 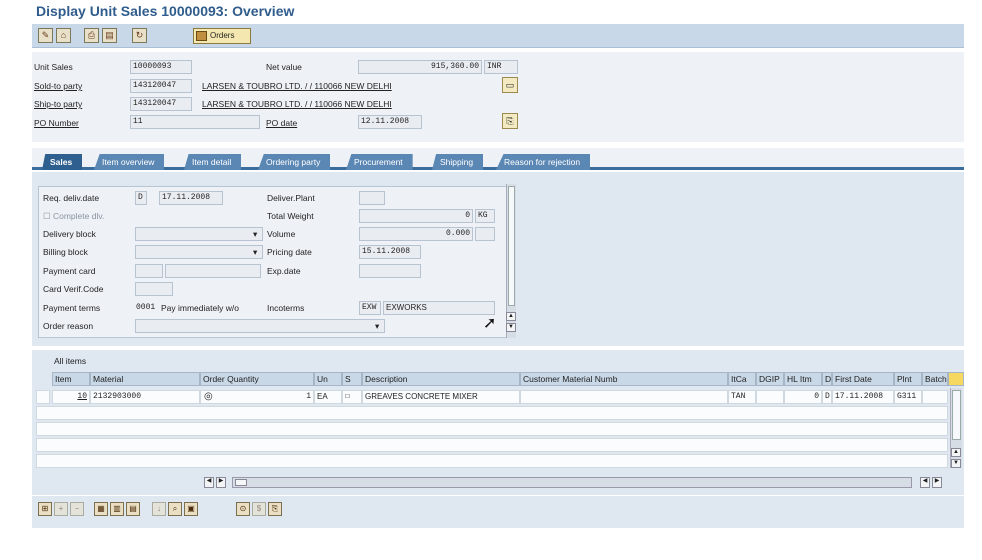 I want to click on select-all-icon: ▦, so click(x=101, y=509).